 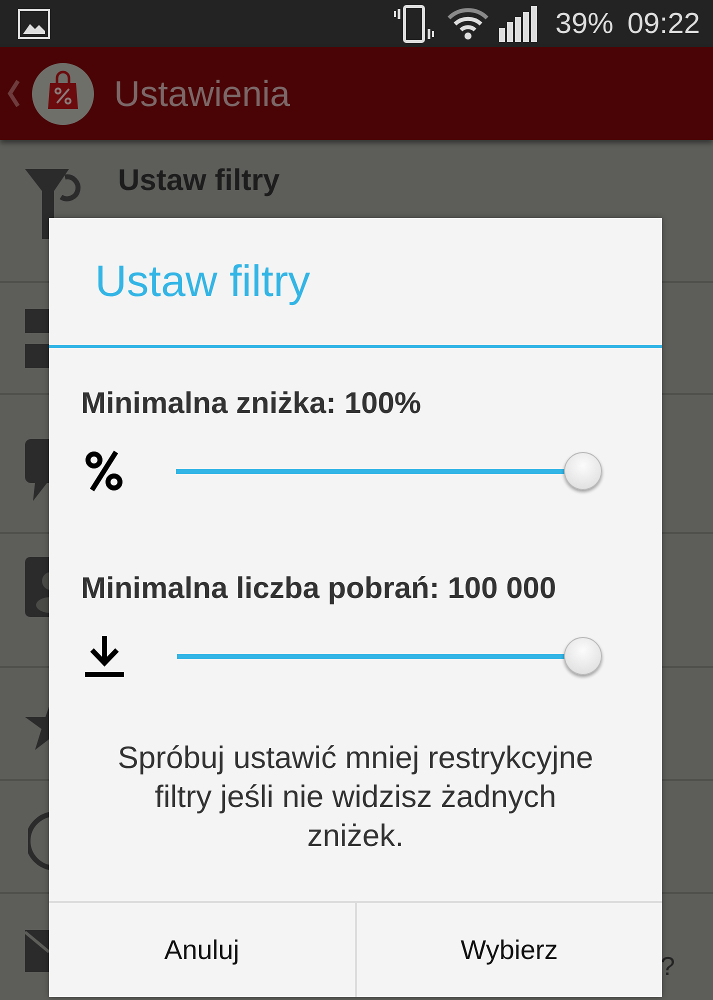 I want to click on back-chevron-icon, so click(x=13, y=93).